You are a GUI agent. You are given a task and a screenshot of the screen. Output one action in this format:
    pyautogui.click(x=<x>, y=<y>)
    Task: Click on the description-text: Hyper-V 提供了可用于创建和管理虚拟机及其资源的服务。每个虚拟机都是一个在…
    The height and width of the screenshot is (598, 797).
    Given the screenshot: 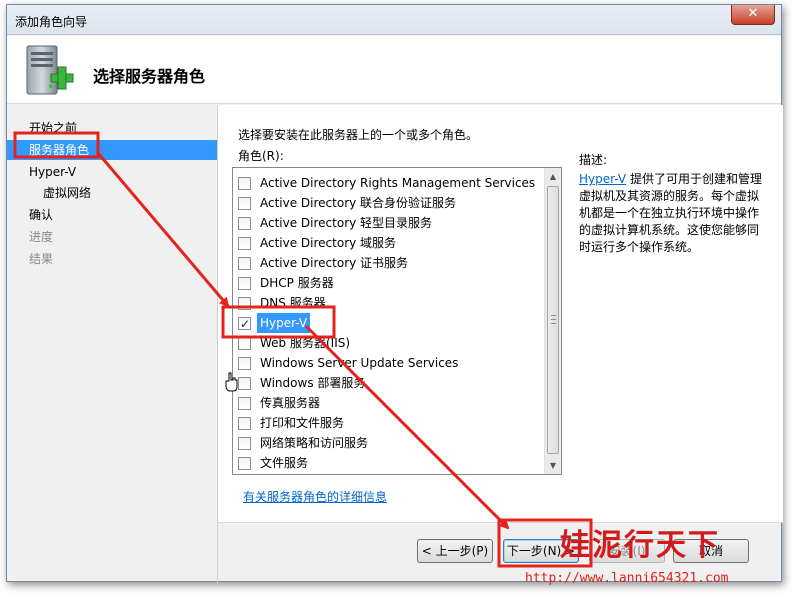 What is the action you would take?
    pyautogui.click(x=672, y=213)
    